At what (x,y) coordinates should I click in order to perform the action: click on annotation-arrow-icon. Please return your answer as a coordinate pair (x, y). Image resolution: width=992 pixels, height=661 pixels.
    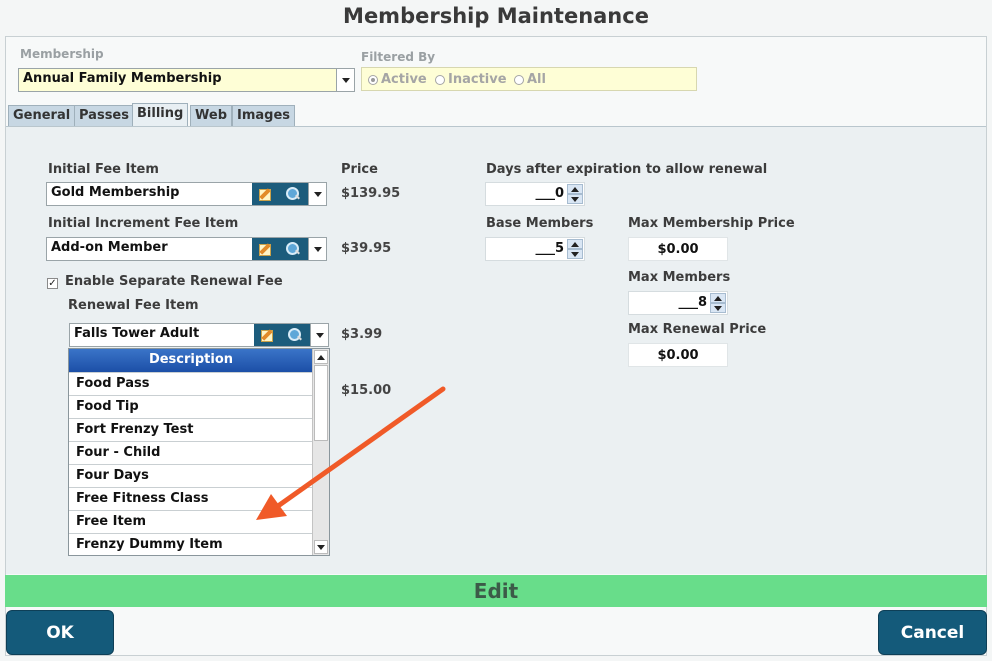
    Looking at the image, I should click on (351, 453).